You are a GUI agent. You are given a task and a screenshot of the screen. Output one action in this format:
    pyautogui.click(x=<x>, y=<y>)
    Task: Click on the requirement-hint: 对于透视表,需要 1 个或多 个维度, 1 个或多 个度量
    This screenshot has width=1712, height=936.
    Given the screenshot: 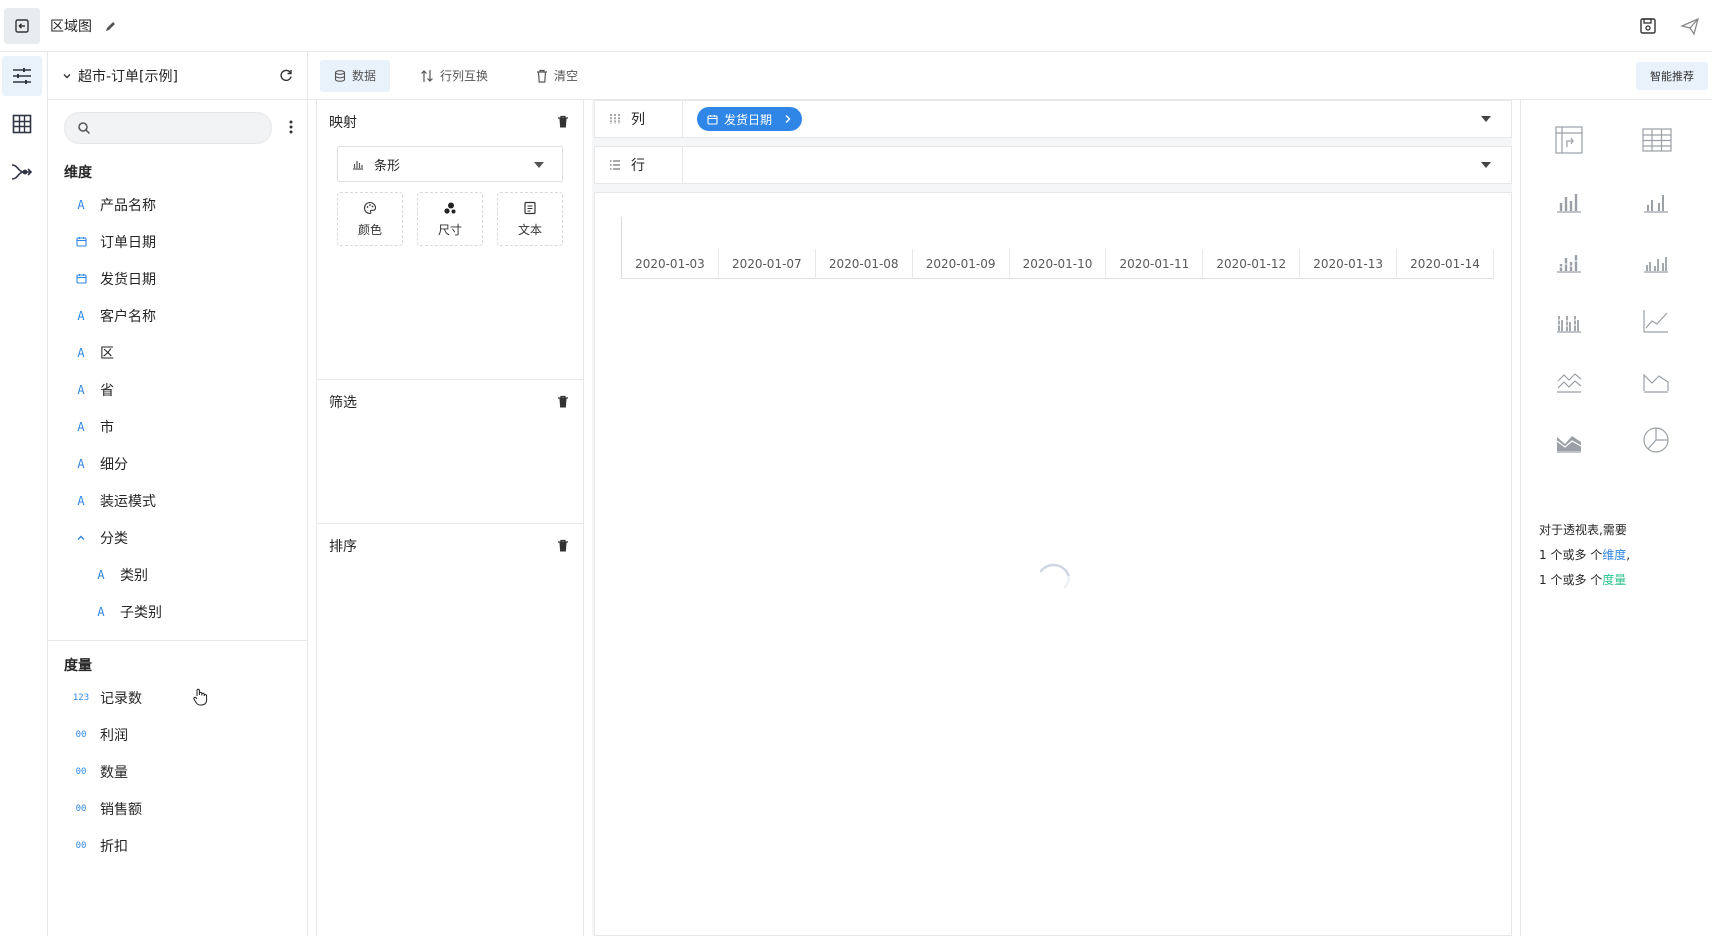 What is the action you would take?
    pyautogui.click(x=1584, y=555)
    